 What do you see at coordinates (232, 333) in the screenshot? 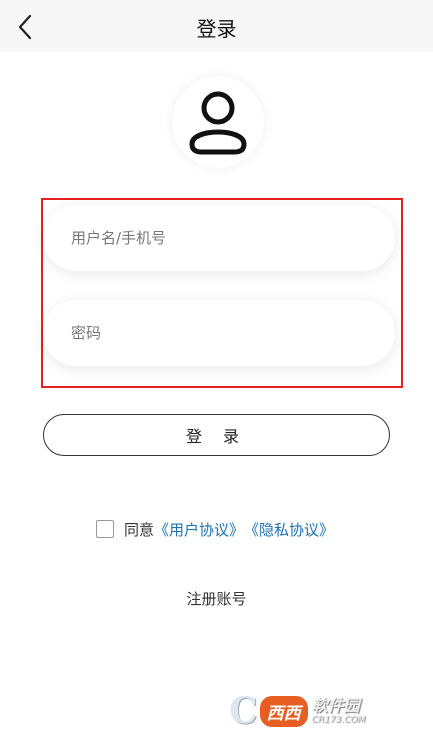
I see `password-input` at bounding box center [232, 333].